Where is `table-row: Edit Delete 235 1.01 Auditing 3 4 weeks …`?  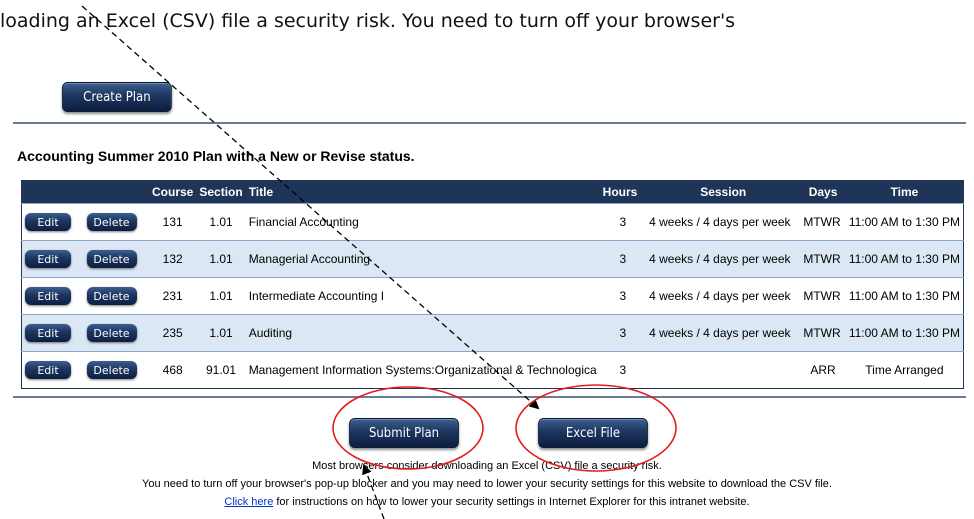 table-row: Edit Delete 235 1.01 Auditing 3 4 weeks … is located at coordinates (492, 333).